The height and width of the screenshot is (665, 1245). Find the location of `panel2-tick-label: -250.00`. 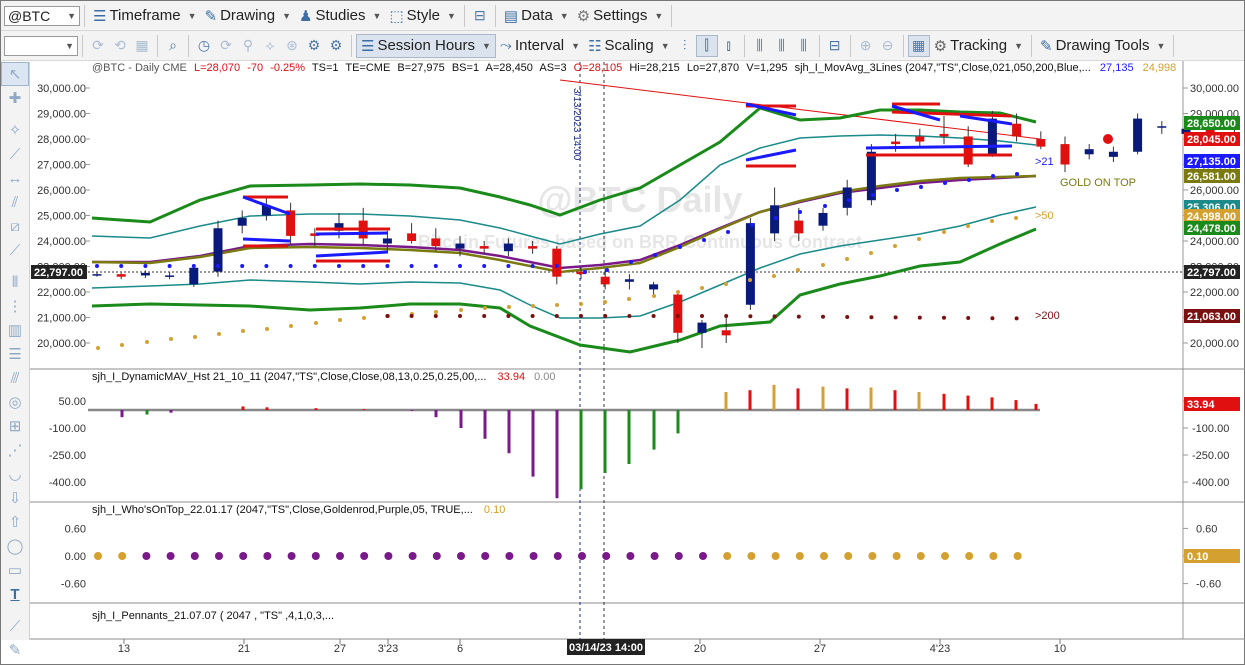

panel2-tick-label: -250.00 is located at coordinates (1210, 456).